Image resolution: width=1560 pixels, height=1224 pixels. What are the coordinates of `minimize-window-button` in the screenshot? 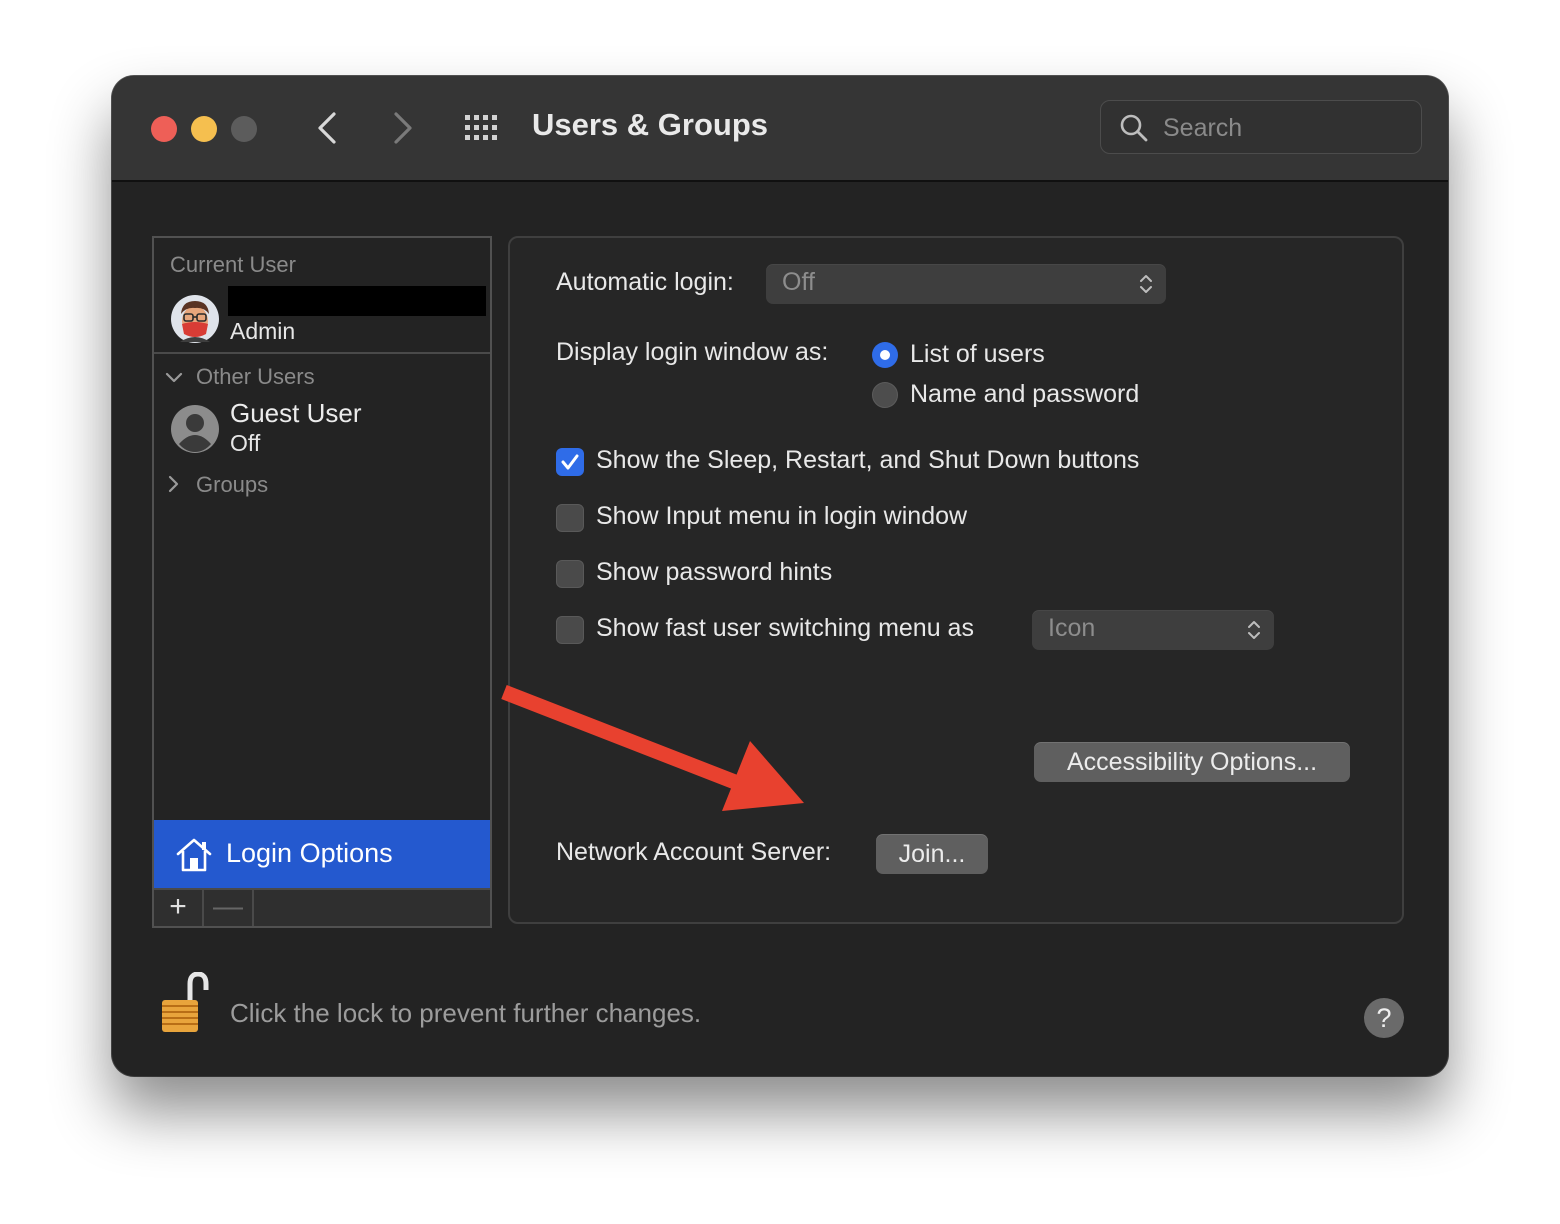 It's located at (204, 129).